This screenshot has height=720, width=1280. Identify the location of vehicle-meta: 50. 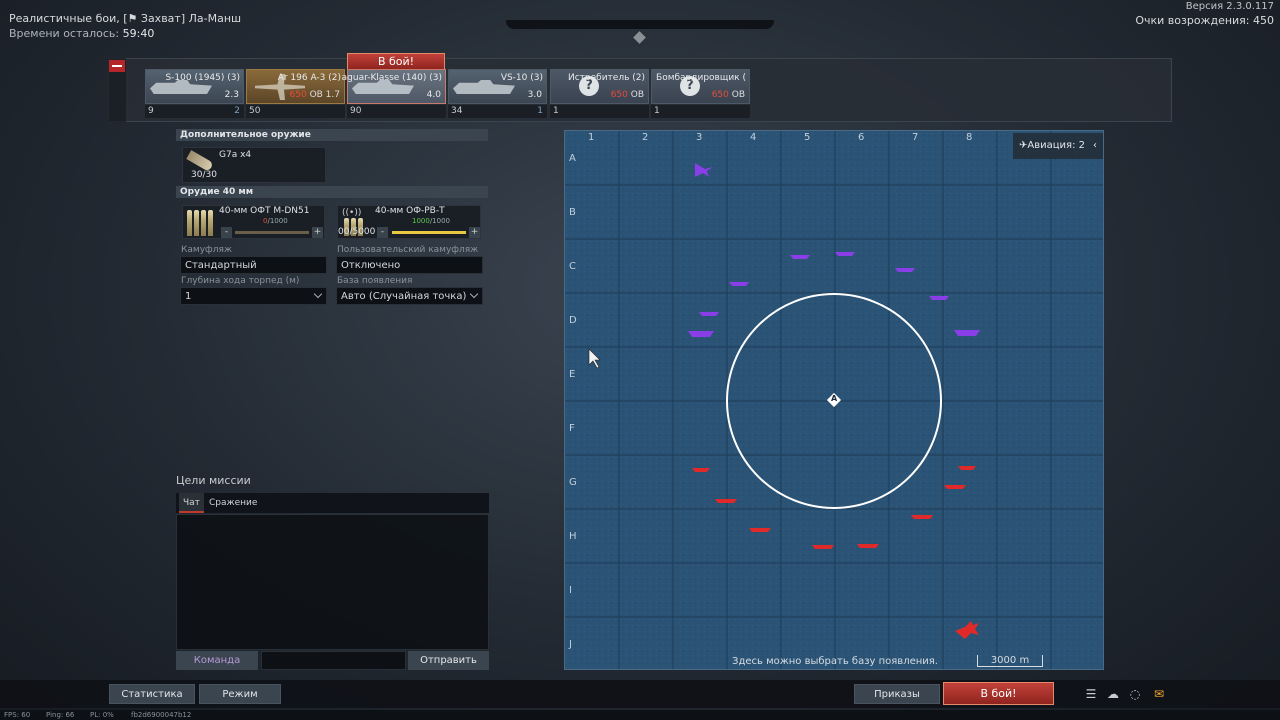
(295, 111).